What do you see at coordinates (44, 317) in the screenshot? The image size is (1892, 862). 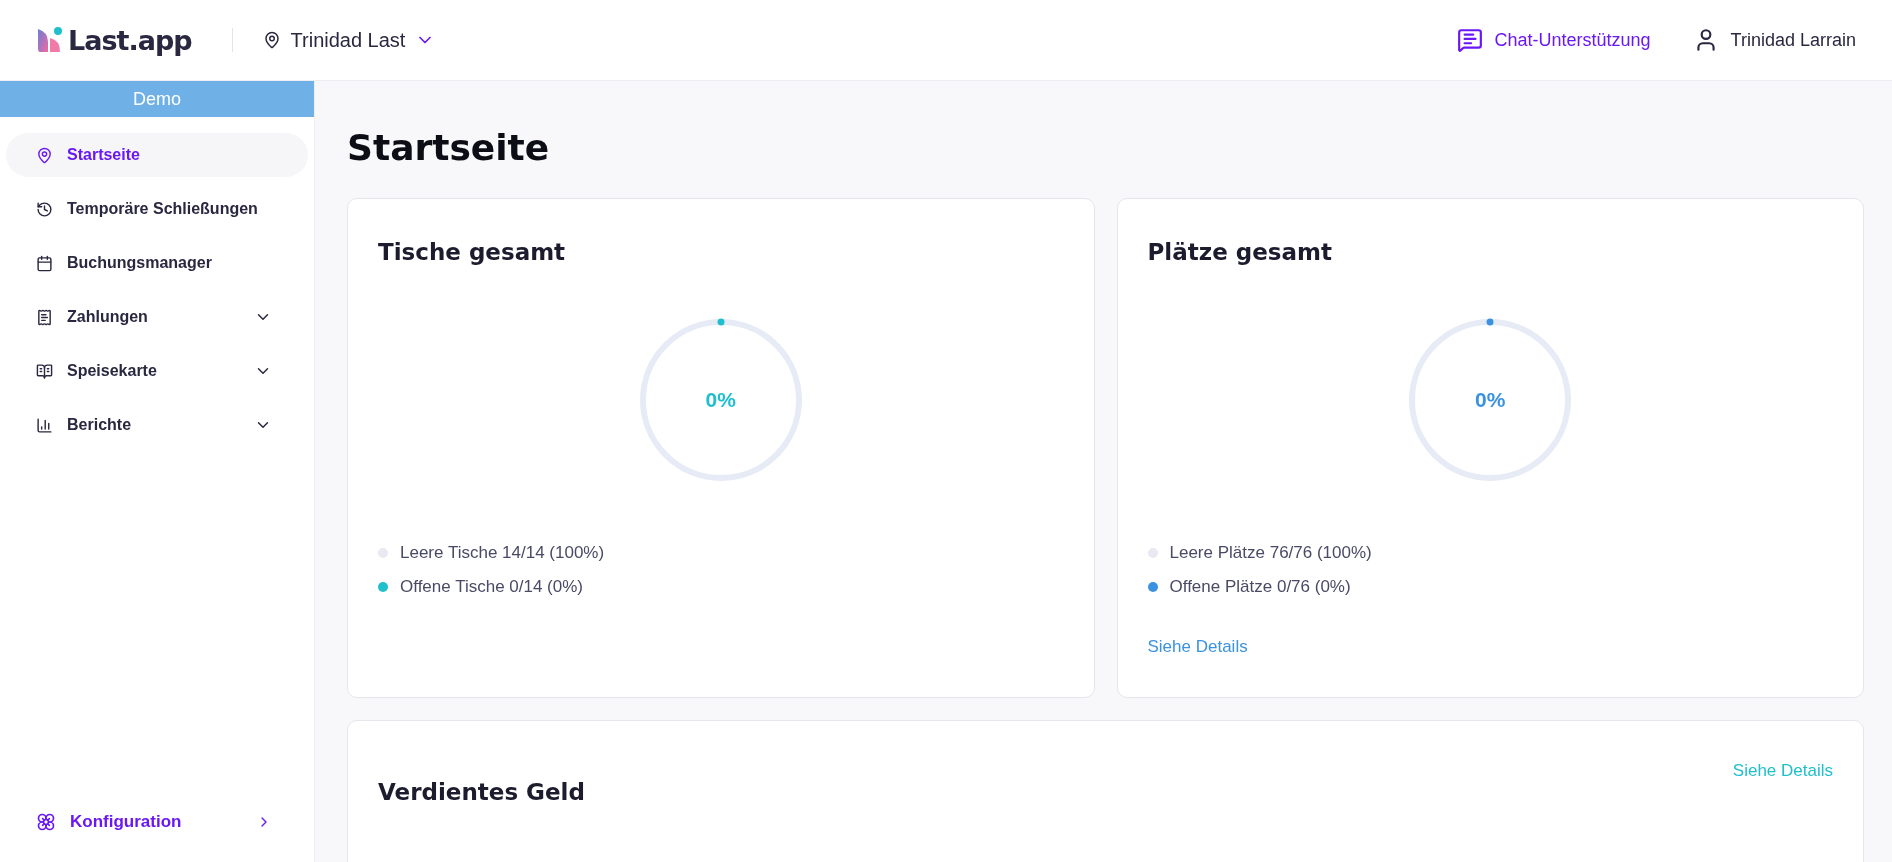 I see `receipt-icon` at bounding box center [44, 317].